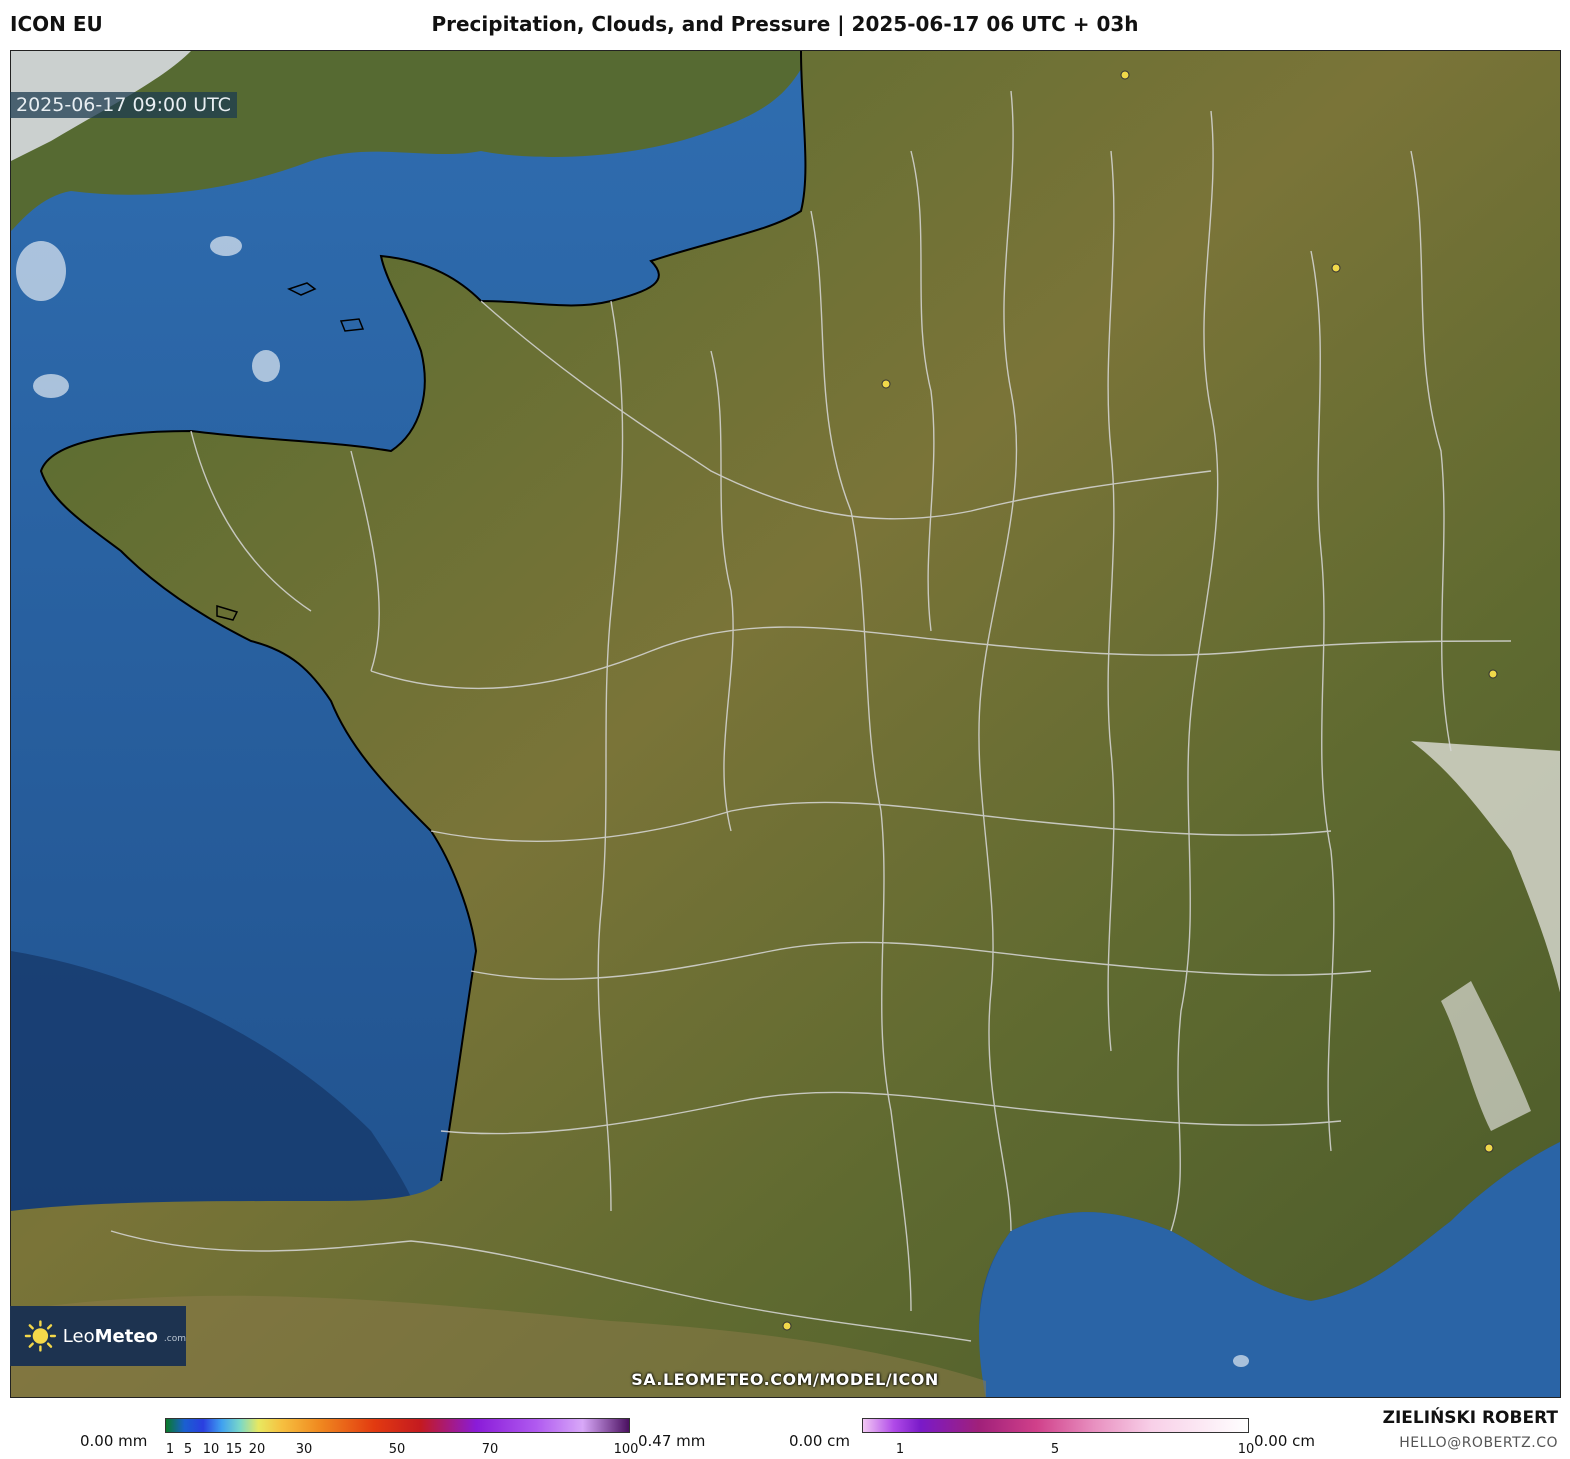 The height and width of the screenshot is (1459, 1570). What do you see at coordinates (174, 1339) in the screenshot?
I see `logo-suffix: .com` at bounding box center [174, 1339].